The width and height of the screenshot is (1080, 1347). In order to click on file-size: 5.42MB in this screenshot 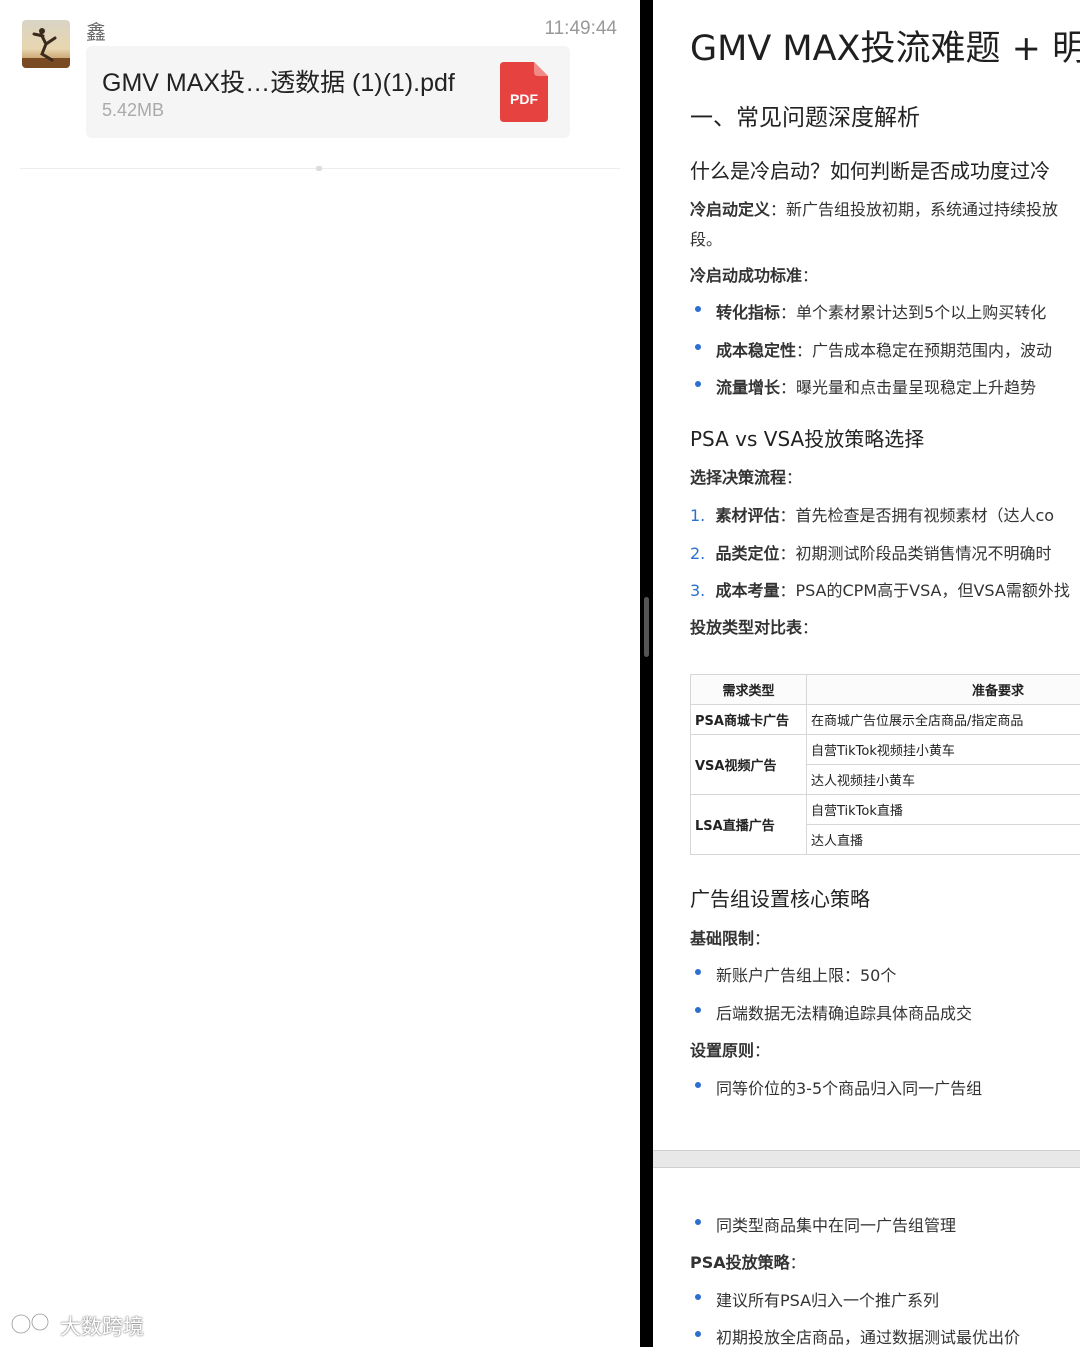, I will do `click(133, 110)`.